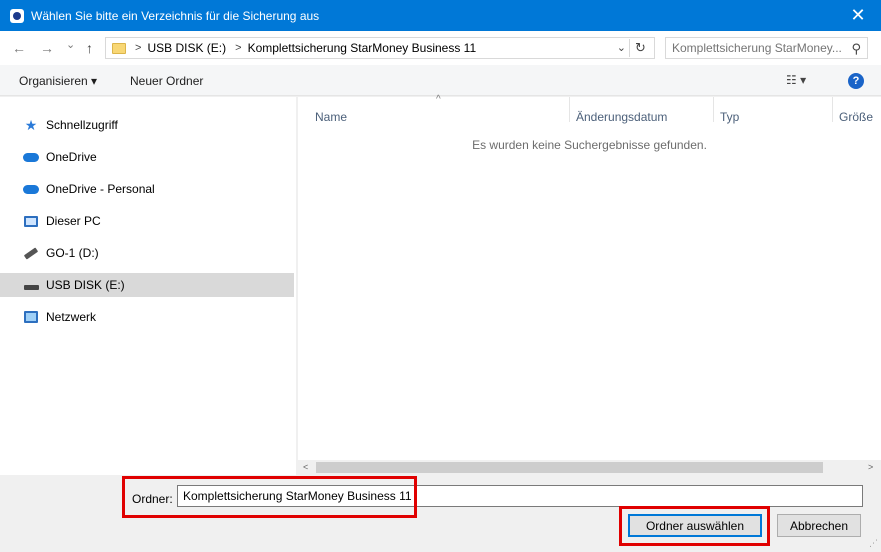 The image size is (881, 552). I want to click on nav-item-label: OneDrive - Personal, so click(100, 189).